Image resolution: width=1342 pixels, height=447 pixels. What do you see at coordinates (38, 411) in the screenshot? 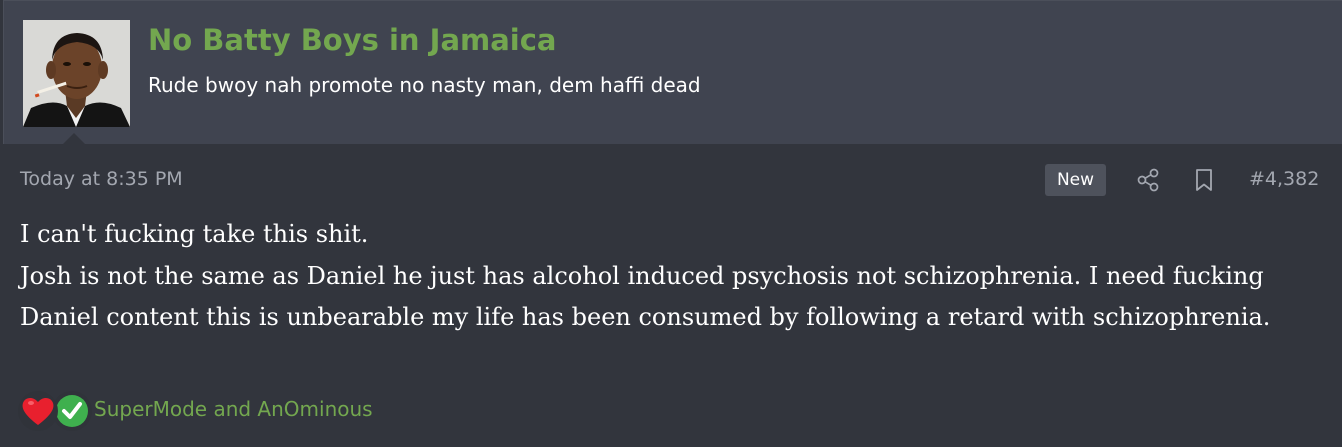
I see `heart-icon` at bounding box center [38, 411].